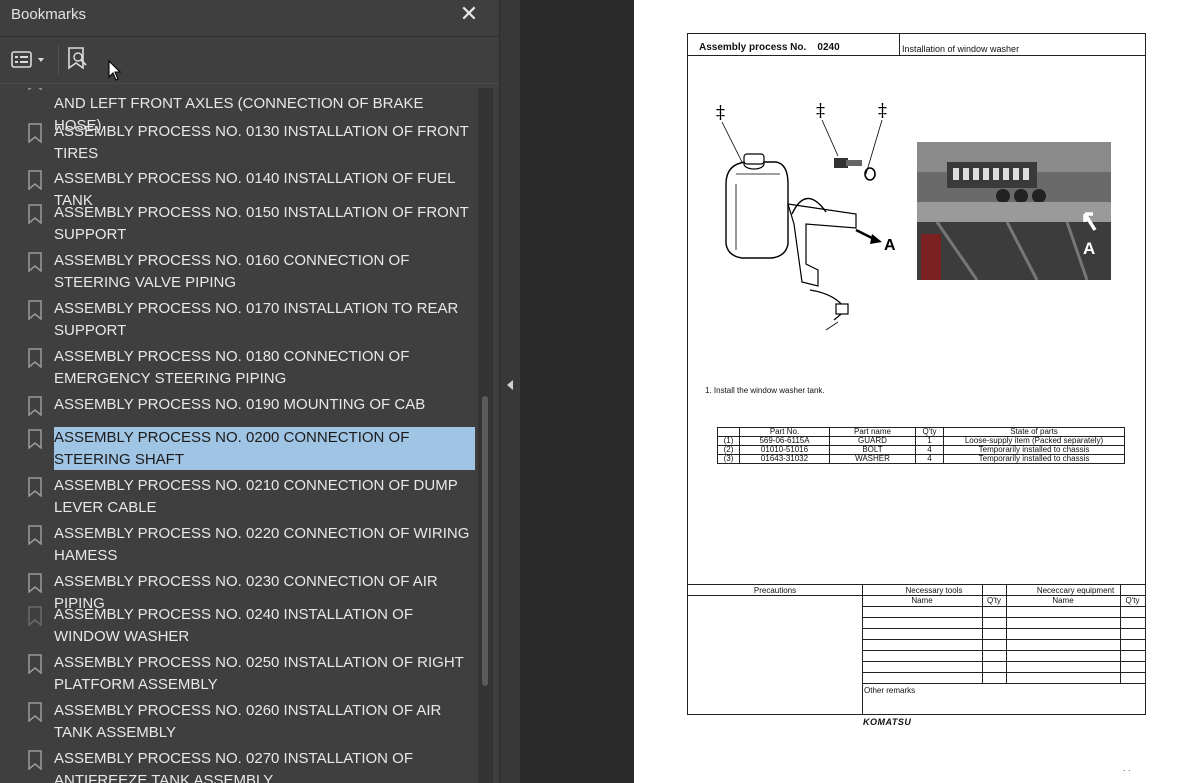 Image resolution: width=1200 pixels, height=783 pixels. I want to click on page-footer-marks: . ., so click(1127, 768).